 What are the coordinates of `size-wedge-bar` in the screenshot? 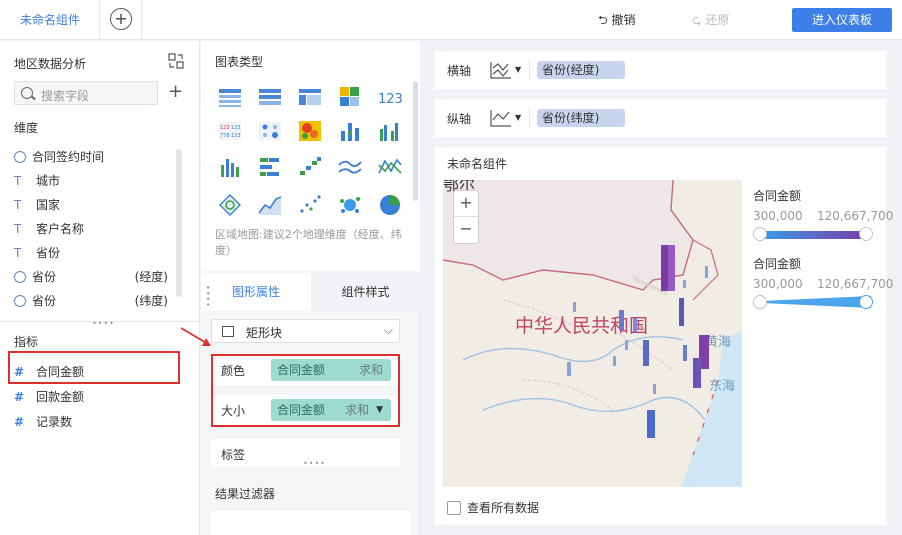 It's located at (816, 302).